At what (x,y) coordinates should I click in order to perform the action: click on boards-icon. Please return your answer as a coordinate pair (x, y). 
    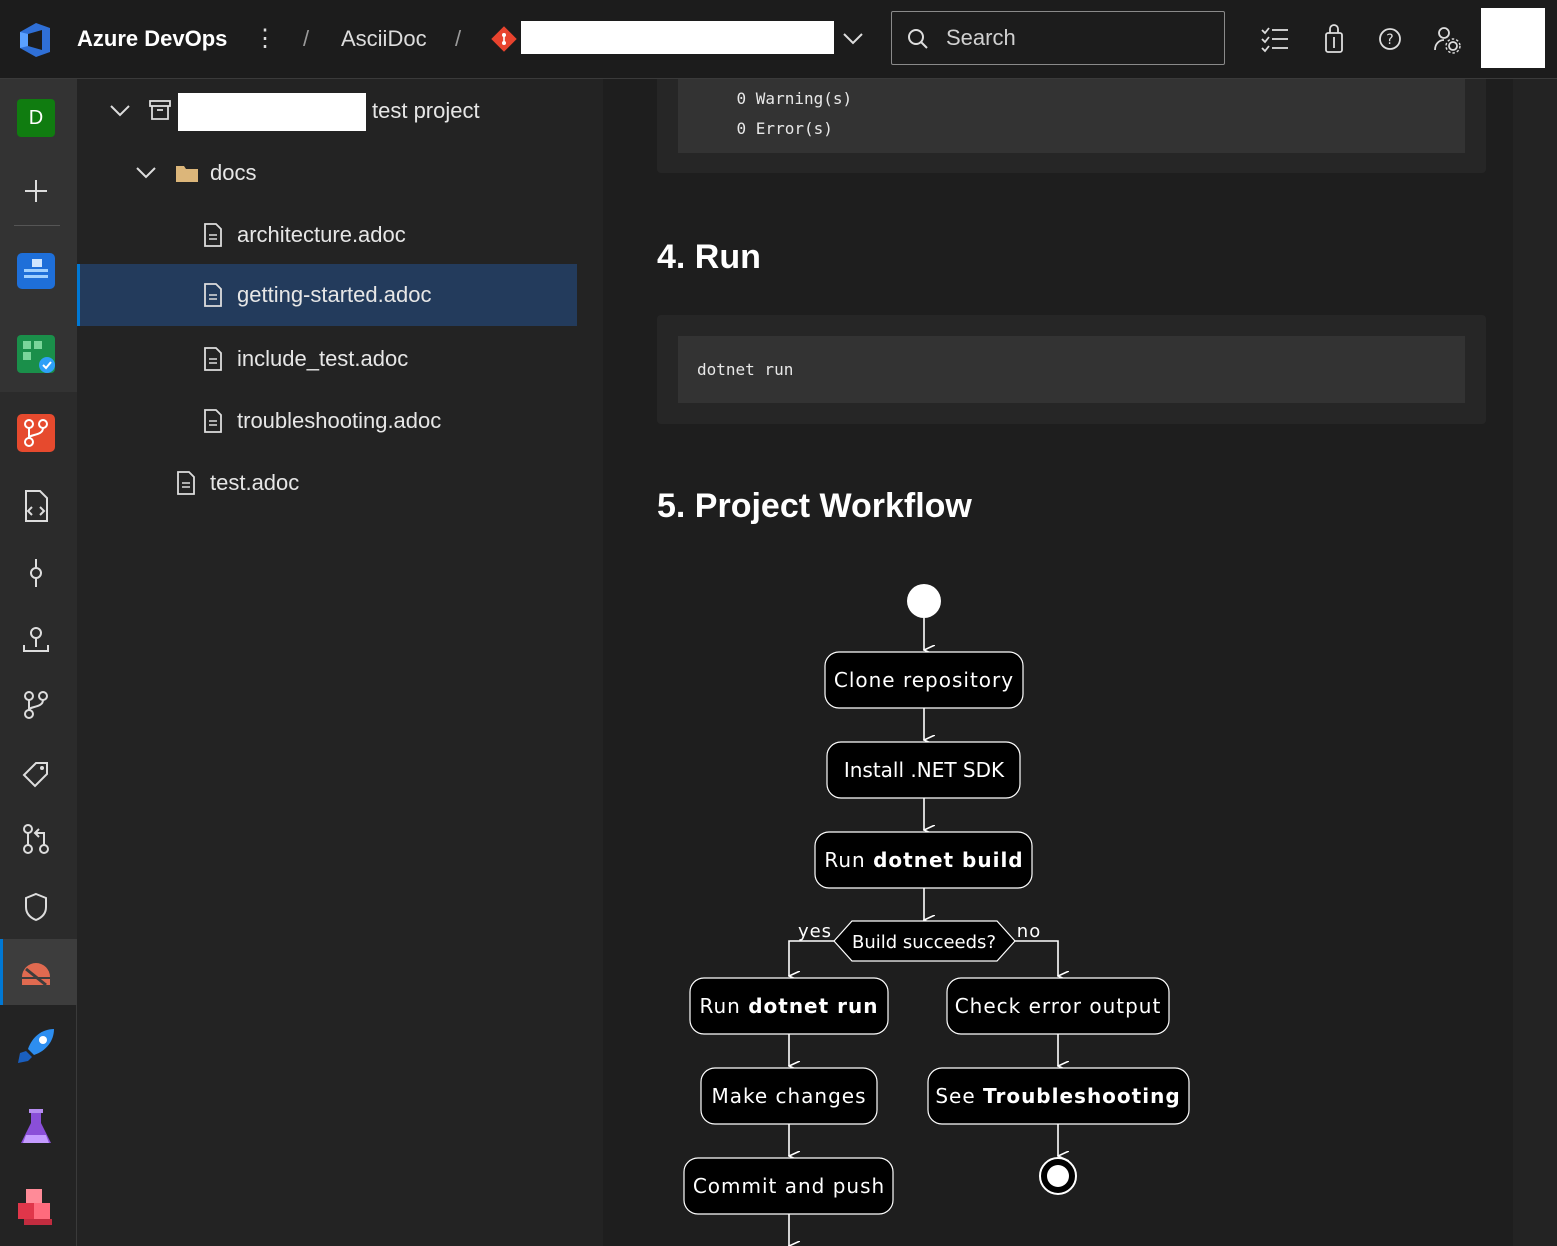
    Looking at the image, I should click on (36, 354).